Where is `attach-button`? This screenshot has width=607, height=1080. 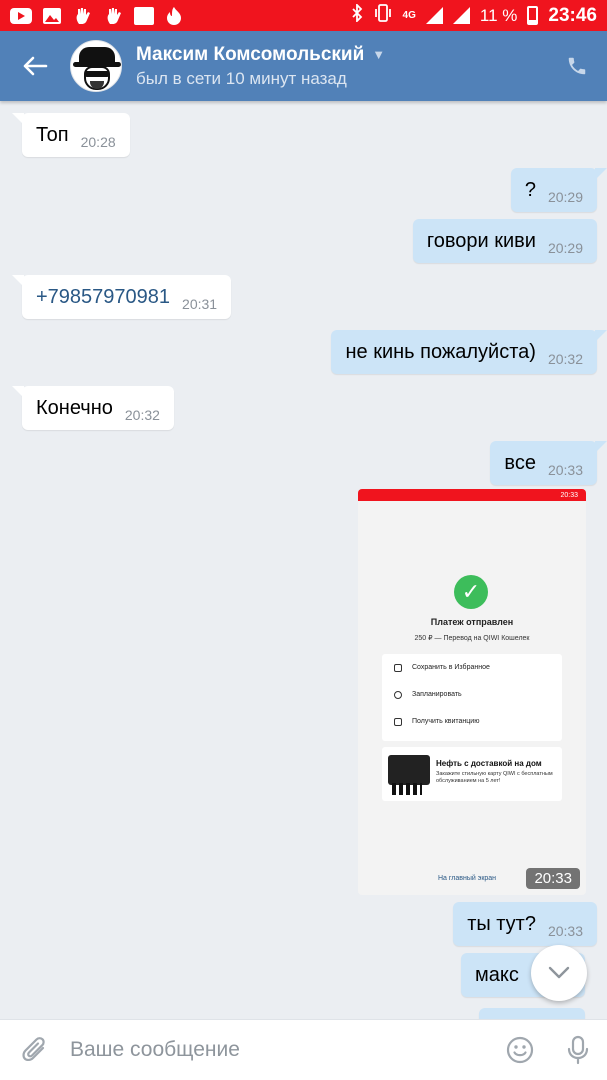 attach-button is located at coordinates (35, 1050).